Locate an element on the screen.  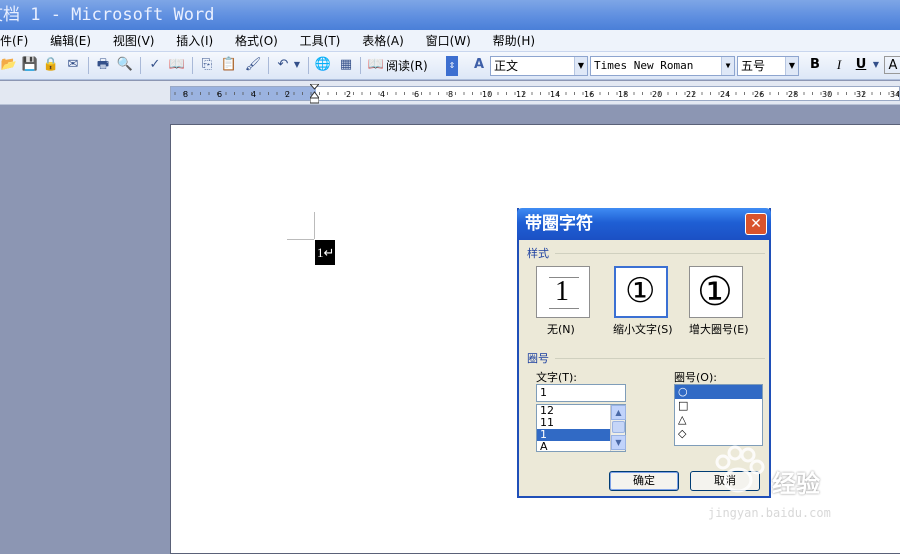
undo-icon: ↶ is located at coordinates (283, 65).